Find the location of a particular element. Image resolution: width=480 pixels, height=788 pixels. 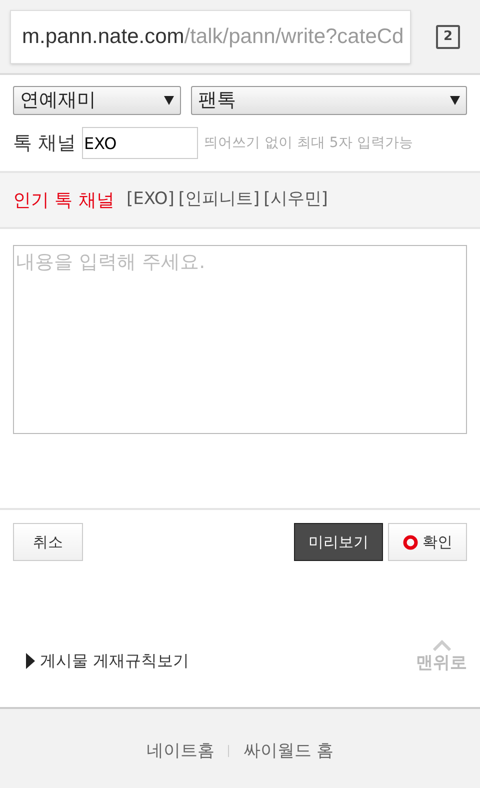

category-select: 연예재미 is located at coordinates (97, 100).